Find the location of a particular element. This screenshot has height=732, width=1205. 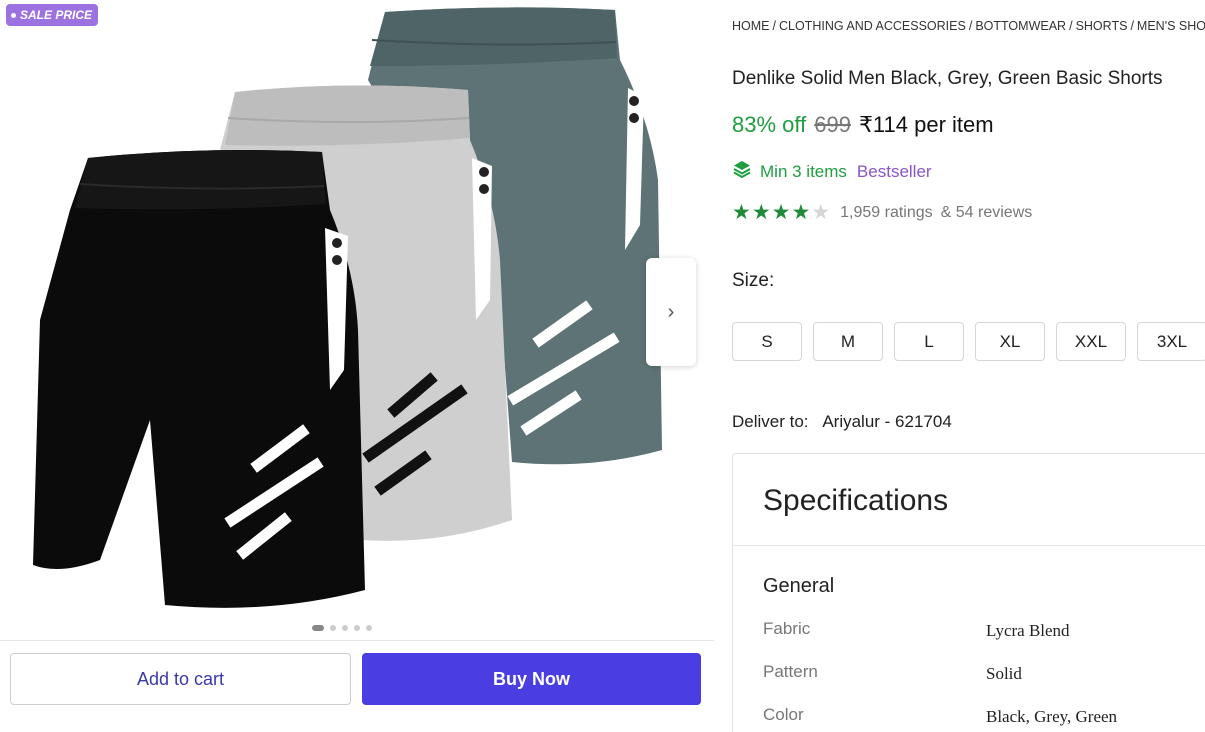

size-option-l: L is located at coordinates (929, 341).